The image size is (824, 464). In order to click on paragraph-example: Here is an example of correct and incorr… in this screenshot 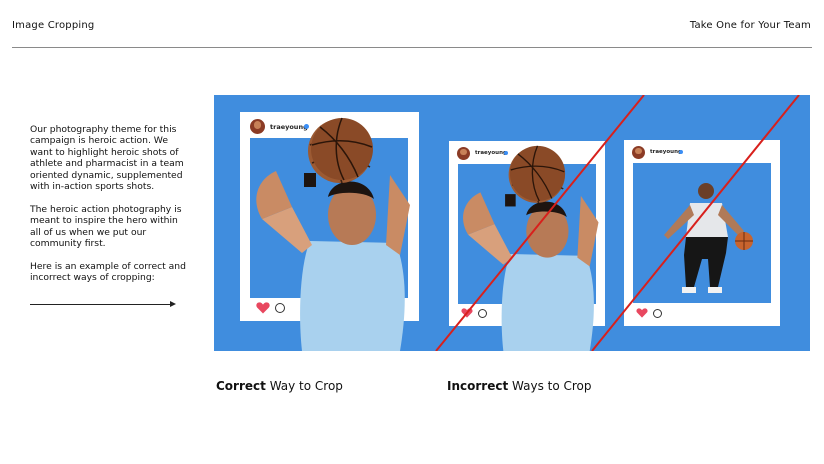, I will do `click(108, 272)`.